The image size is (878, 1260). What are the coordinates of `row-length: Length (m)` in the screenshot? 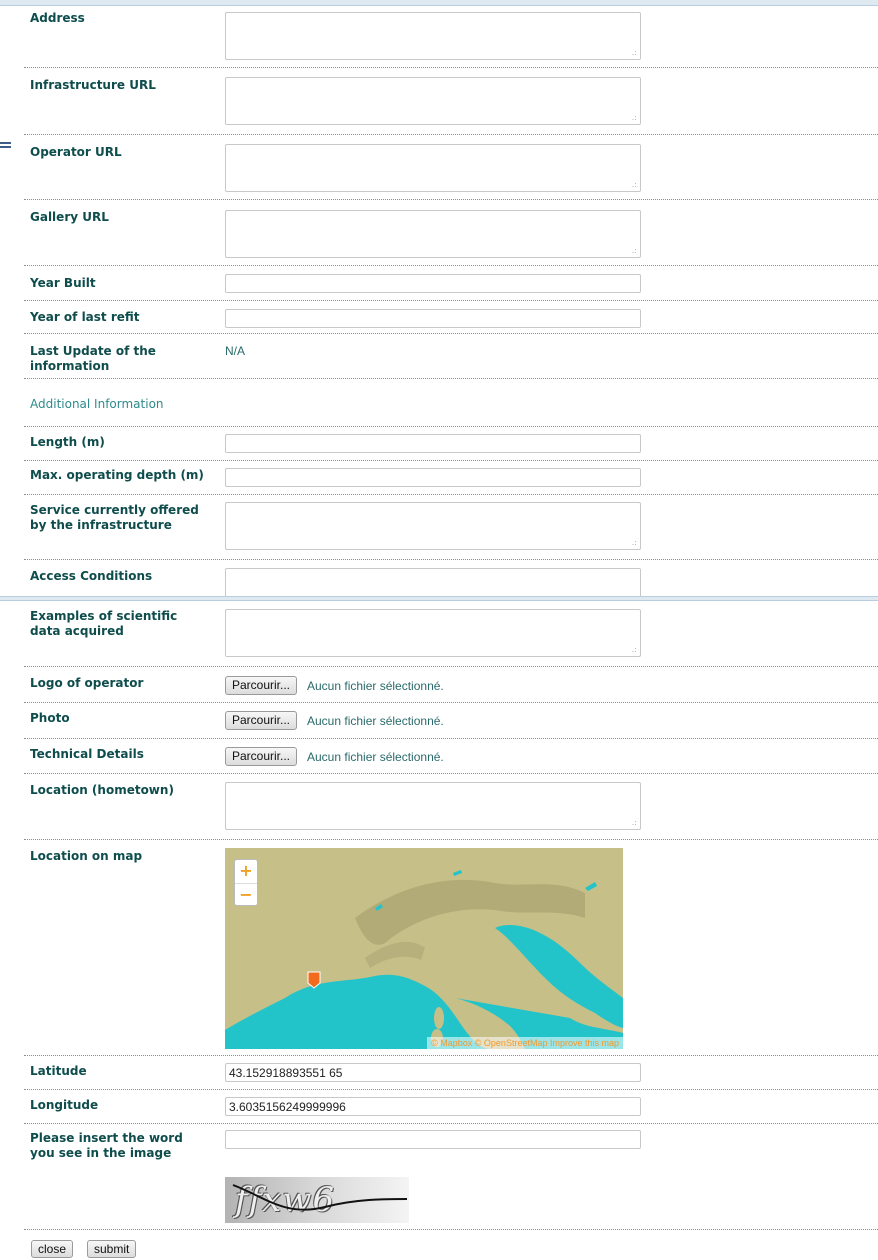 It's located at (451, 444).